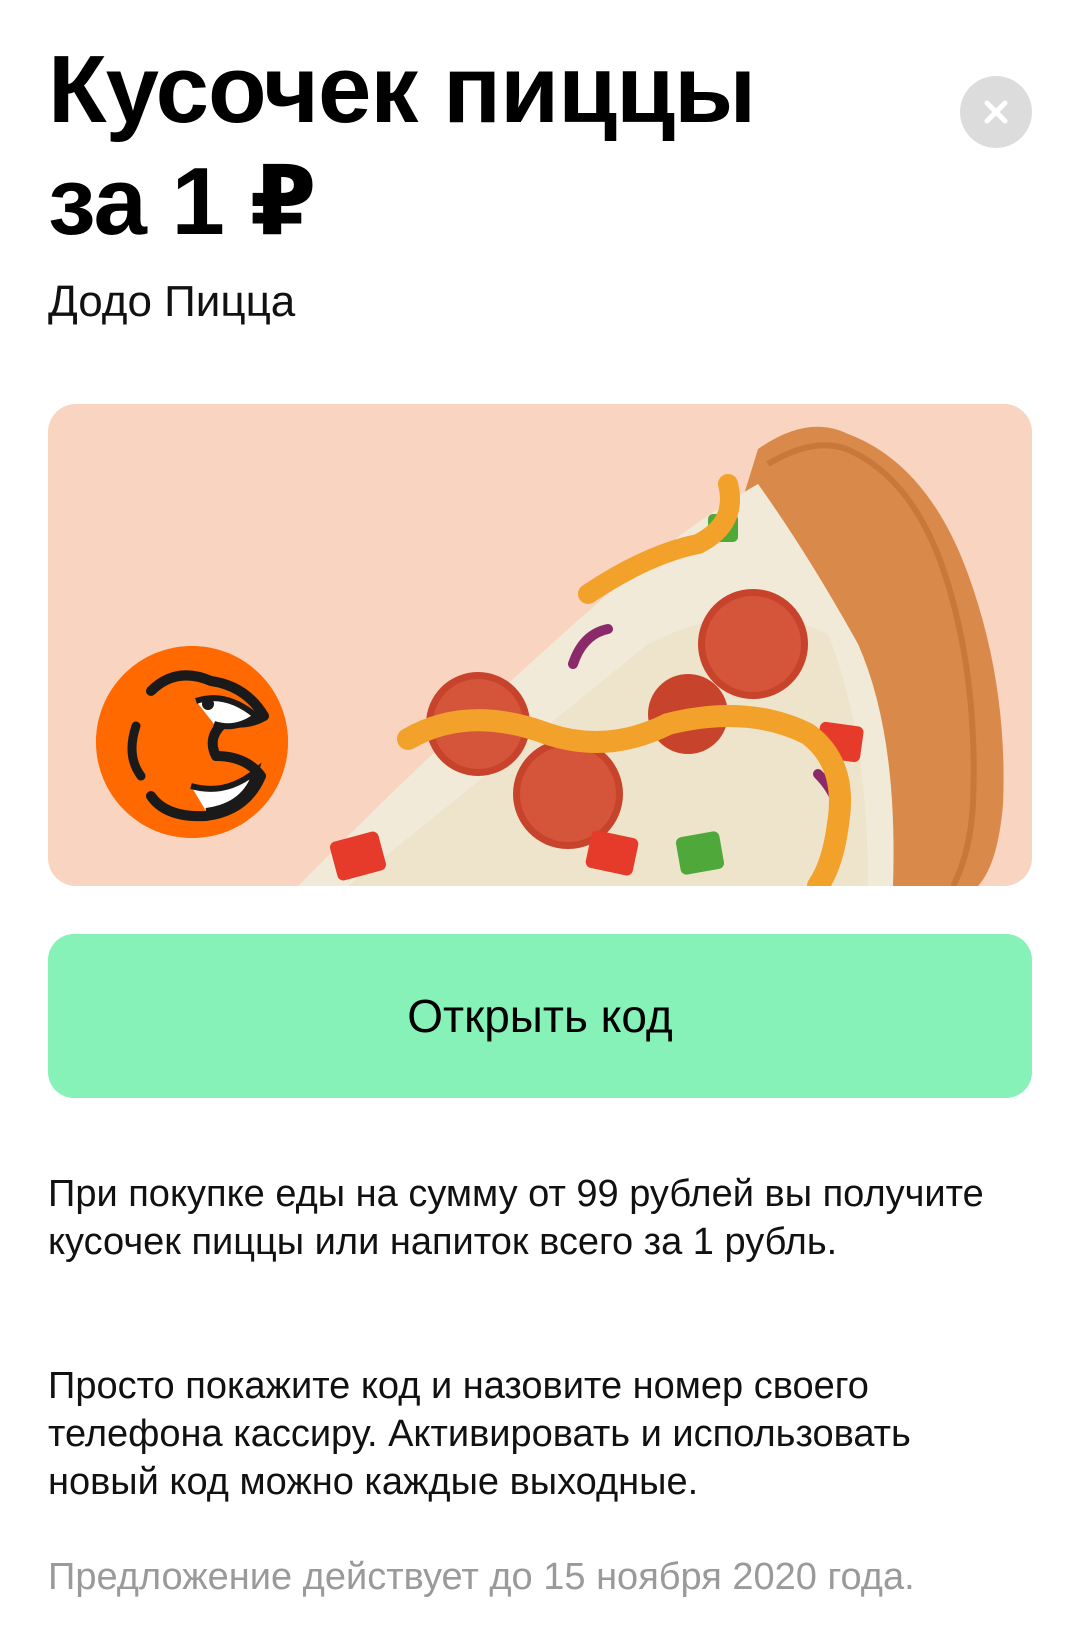 The width and height of the screenshot is (1080, 1626). What do you see at coordinates (192, 742) in the screenshot?
I see `dodo-pizza-logo` at bounding box center [192, 742].